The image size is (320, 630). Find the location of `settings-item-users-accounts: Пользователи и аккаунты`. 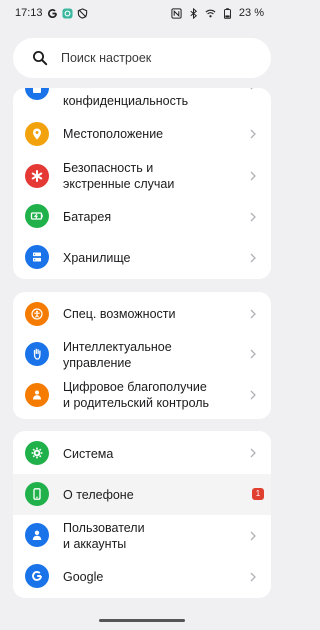

settings-item-users-accounts: Пользователи и аккаунты is located at coordinates (142, 536).